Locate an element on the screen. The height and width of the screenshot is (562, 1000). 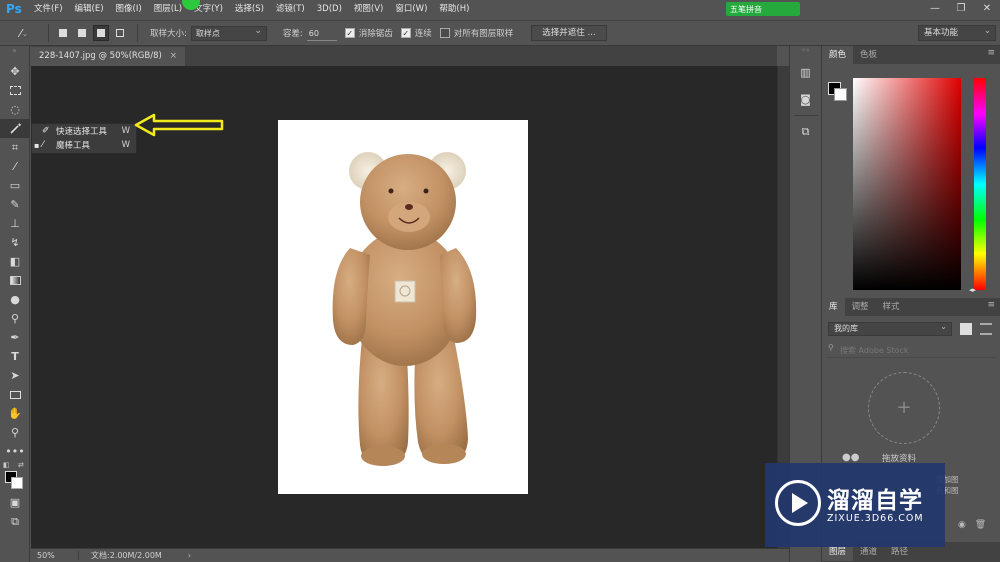
library-select: 我的库 is located at coordinates (890, 328).